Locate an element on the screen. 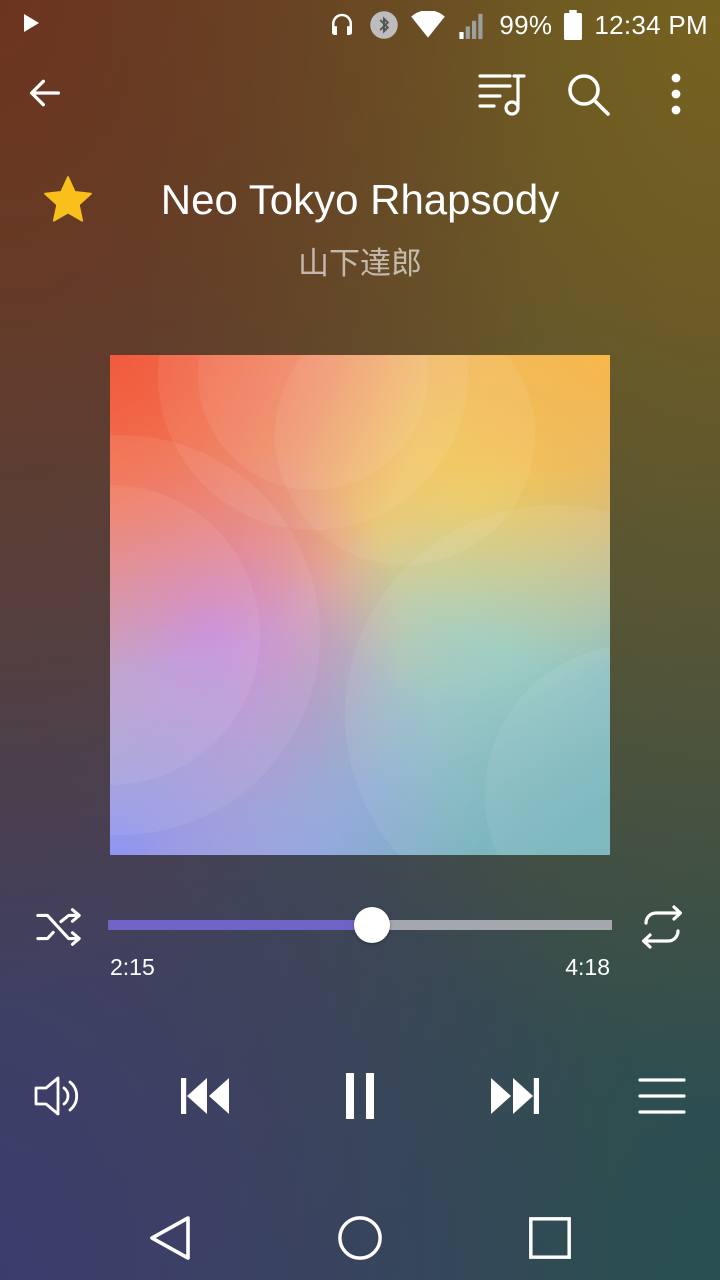 The width and height of the screenshot is (720, 1280). total-duration: 4:18 is located at coordinates (587, 967).